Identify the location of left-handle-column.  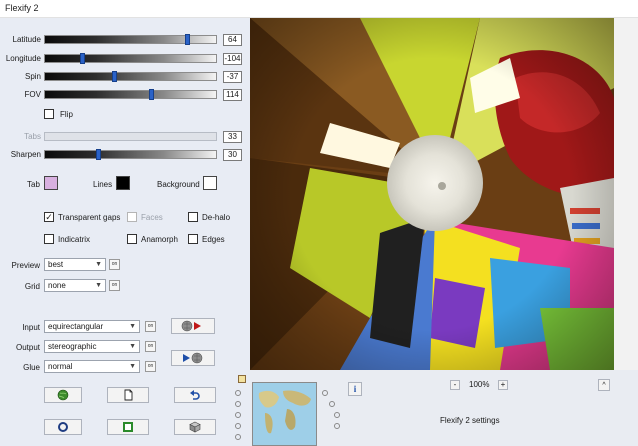
(238, 416).